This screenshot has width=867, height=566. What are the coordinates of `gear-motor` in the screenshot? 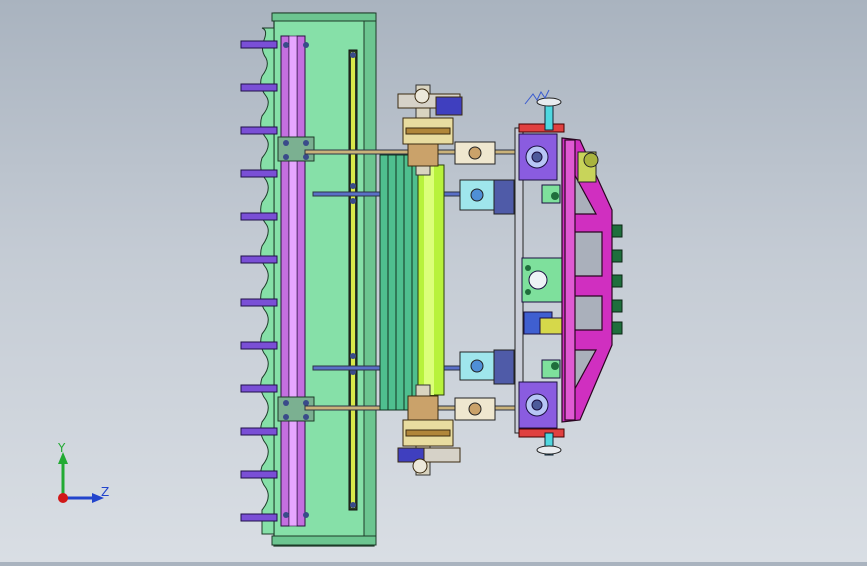 It's located at (588, 167).